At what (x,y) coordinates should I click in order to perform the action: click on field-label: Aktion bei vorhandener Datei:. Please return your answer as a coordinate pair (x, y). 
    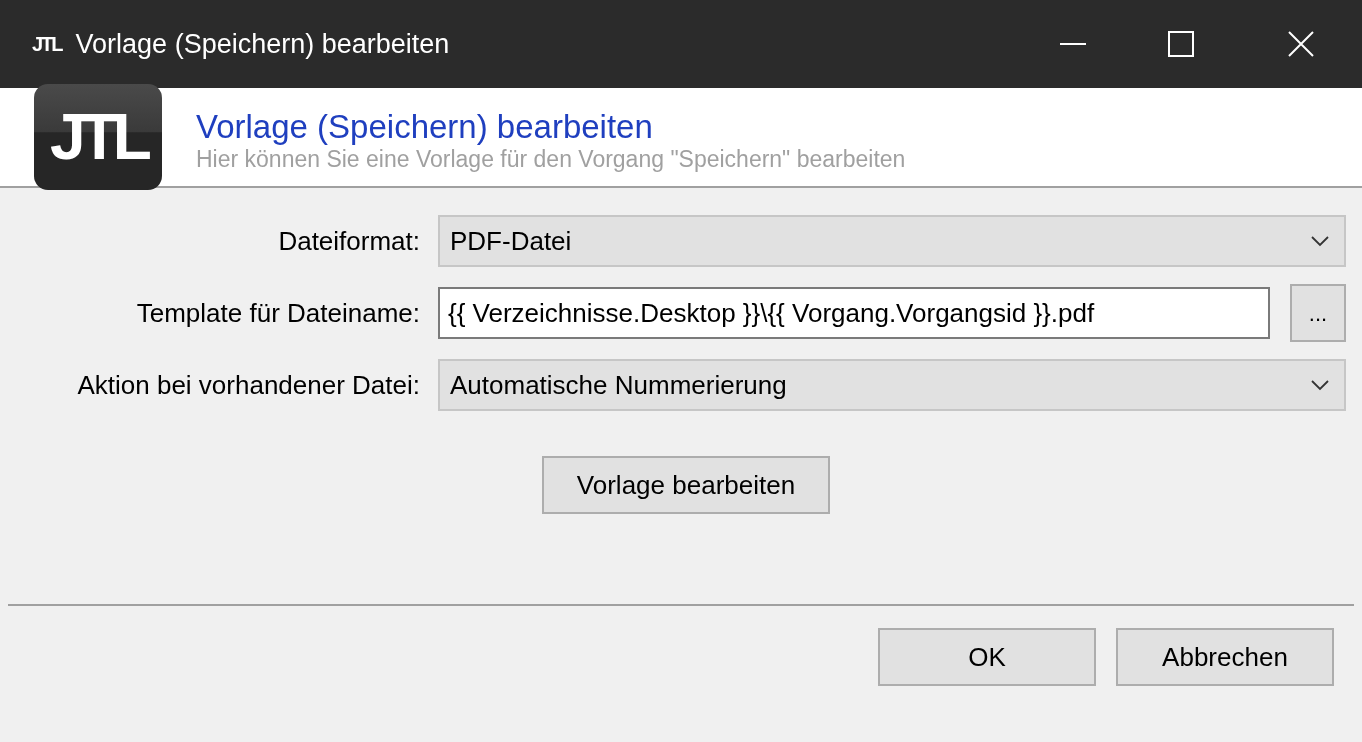
    Looking at the image, I should click on (248, 385).